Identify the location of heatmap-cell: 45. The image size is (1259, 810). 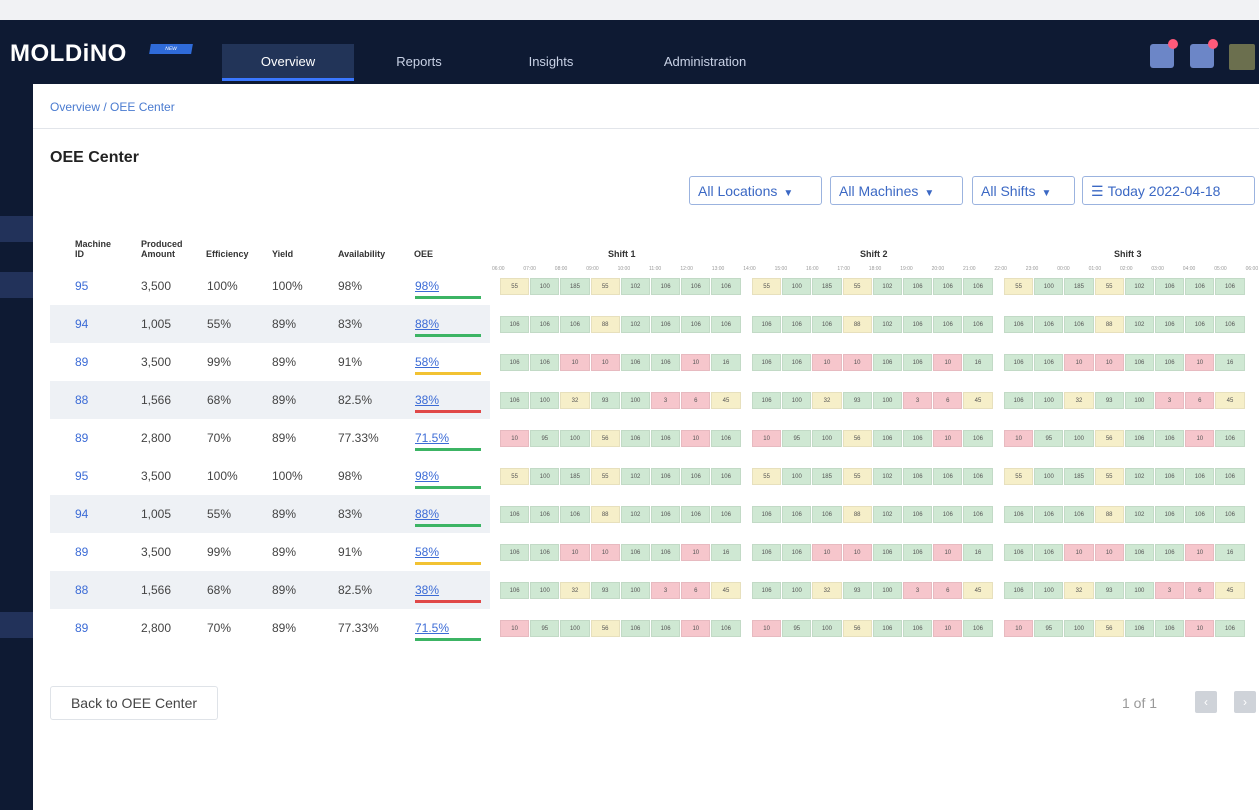
(978, 590).